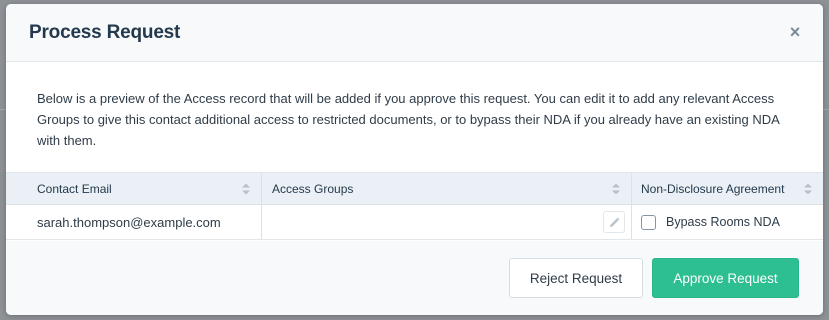  I want to click on contact-email: sarah.thompson@example.com, so click(129, 222).